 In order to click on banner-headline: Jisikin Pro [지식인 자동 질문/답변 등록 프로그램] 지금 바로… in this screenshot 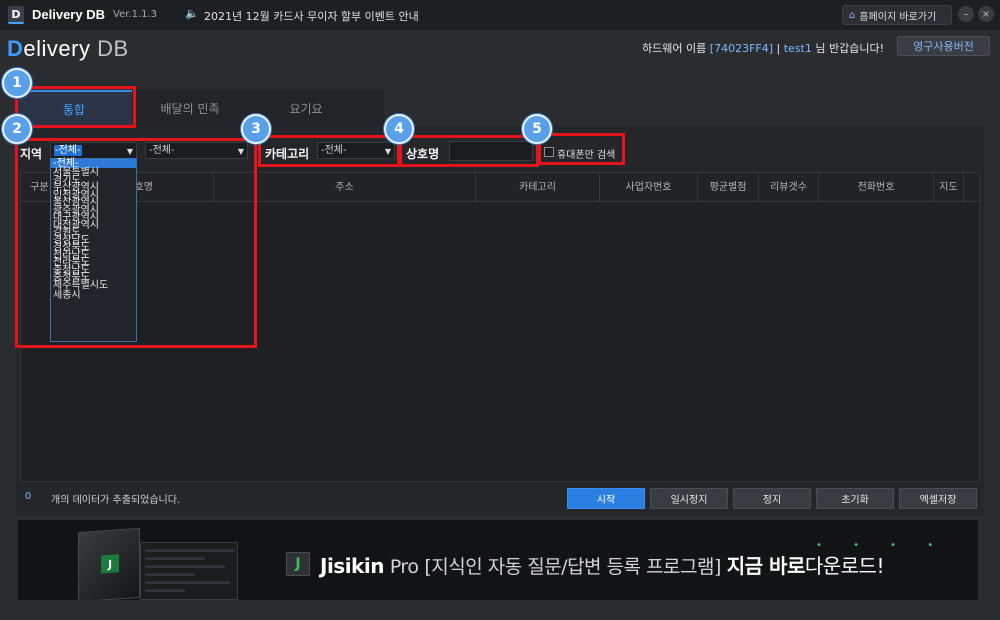, I will do `click(602, 566)`.